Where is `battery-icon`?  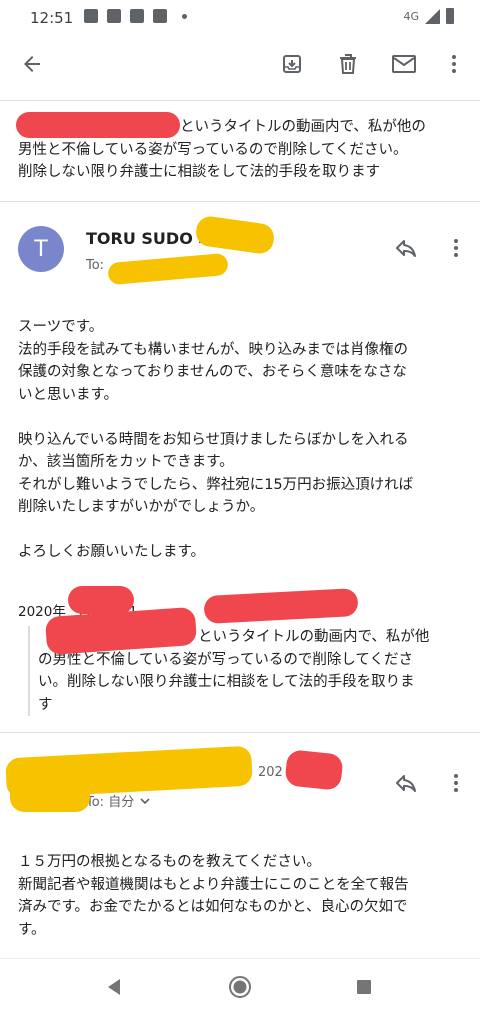
battery-icon is located at coordinates (450, 16).